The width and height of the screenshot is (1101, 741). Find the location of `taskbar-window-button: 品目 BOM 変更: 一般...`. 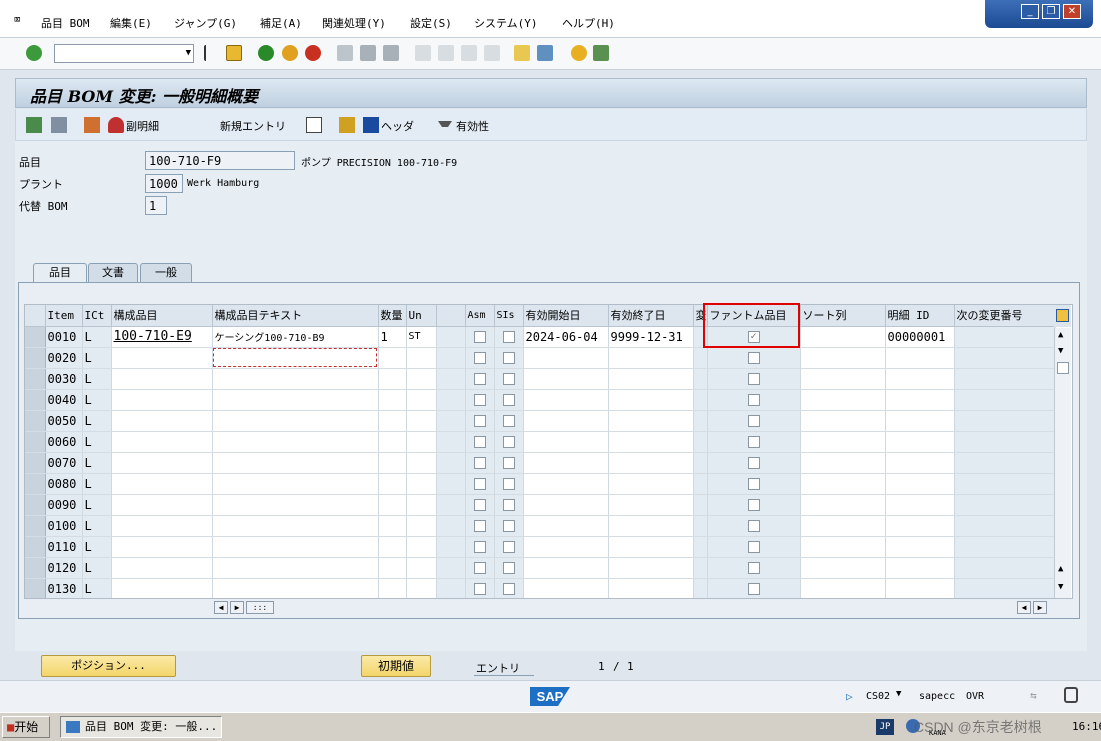

taskbar-window-button: 品目 BOM 変更: 一般... is located at coordinates (141, 727).